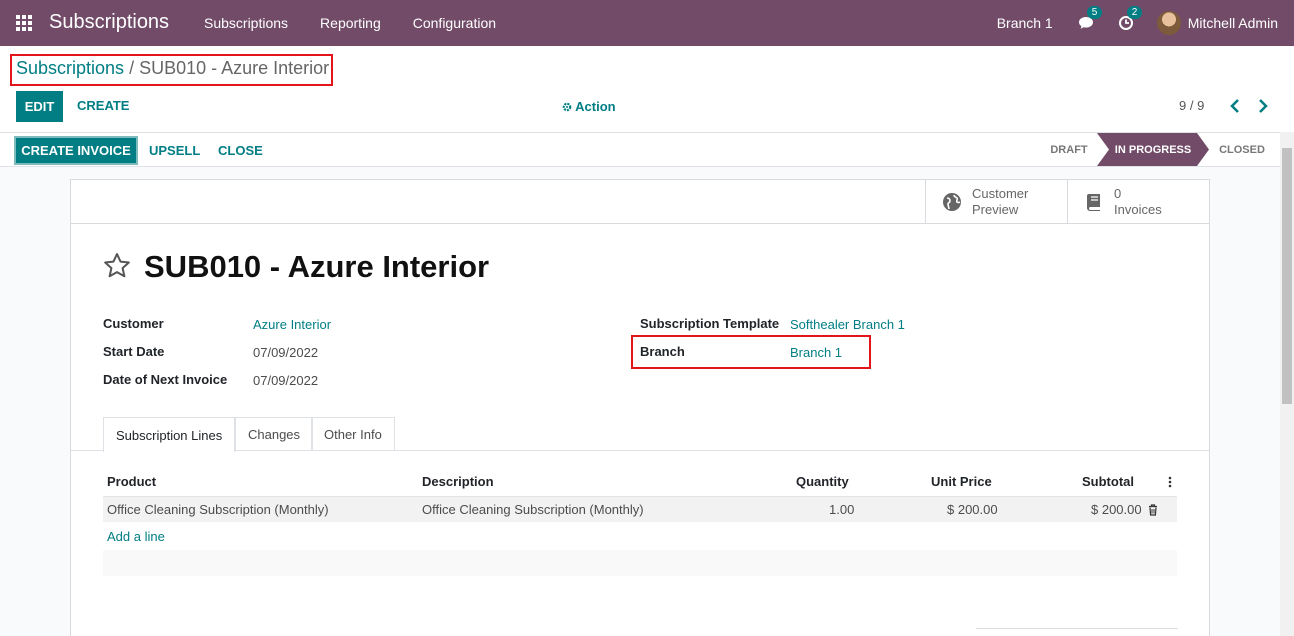 The image size is (1294, 636). Describe the element at coordinates (76, 150) in the screenshot. I see `create-invoice-button: CREATE INVOICE` at that location.